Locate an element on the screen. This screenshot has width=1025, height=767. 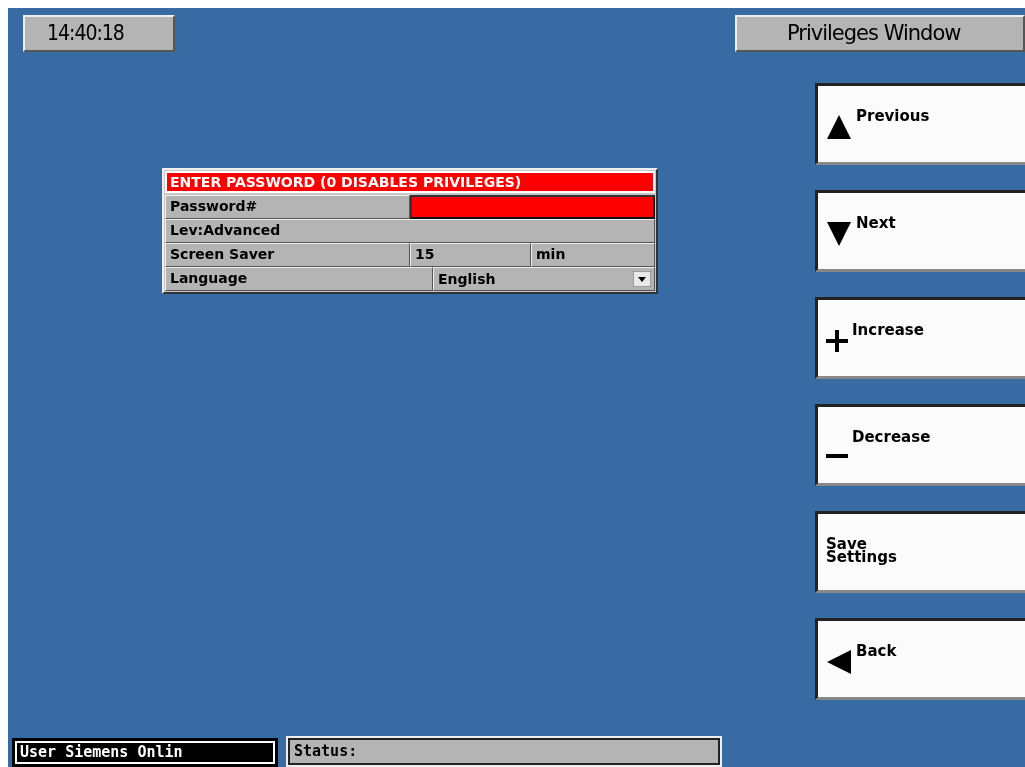
panel-heading: ENTER PASSWORD (0 DISABLES PRIVILEGES) is located at coordinates (410, 182).